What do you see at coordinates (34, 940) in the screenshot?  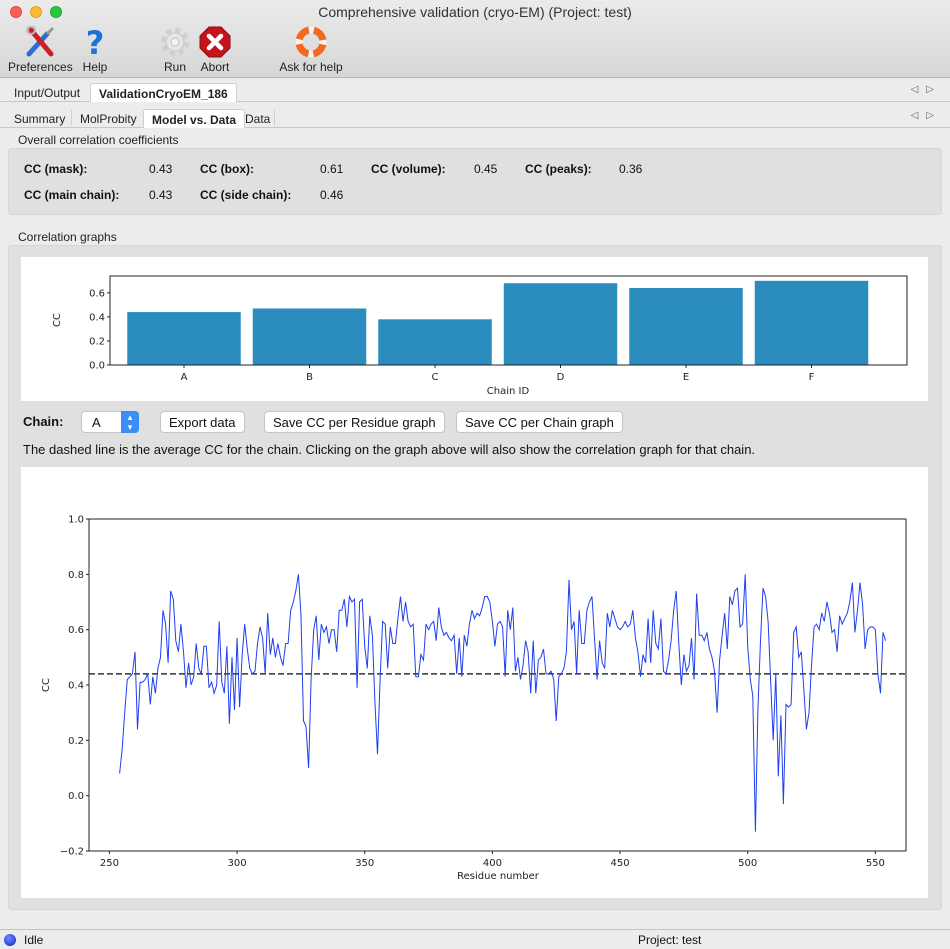 I see `status-text: Idle` at bounding box center [34, 940].